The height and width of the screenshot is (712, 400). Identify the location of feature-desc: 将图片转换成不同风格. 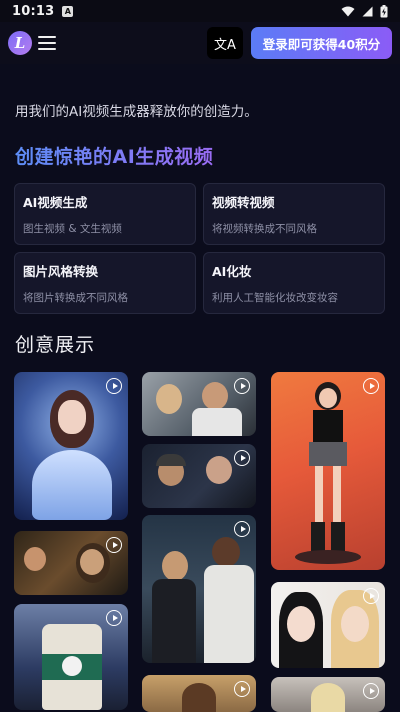
(75, 298).